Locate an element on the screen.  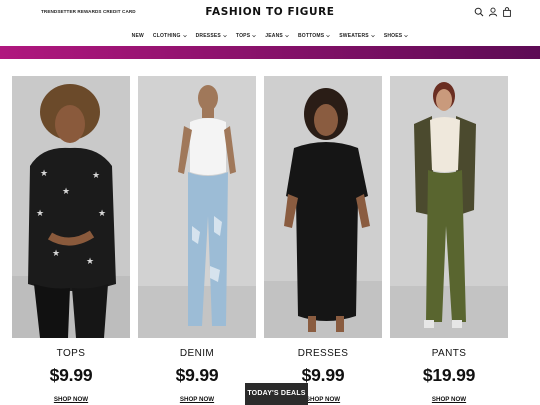
nav-item-jeans: JEANS is located at coordinates (277, 36).